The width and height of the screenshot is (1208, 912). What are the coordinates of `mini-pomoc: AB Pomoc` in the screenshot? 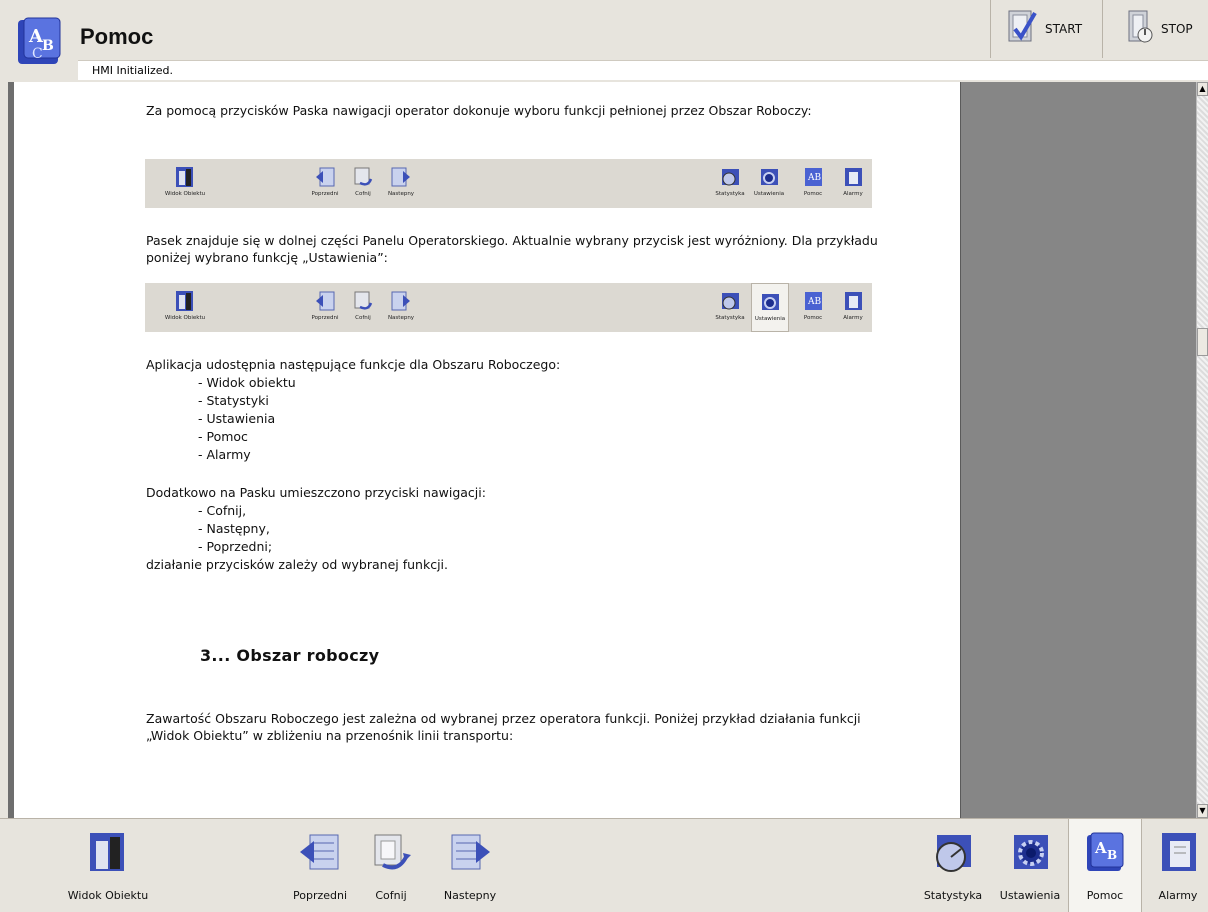 It's located at (813, 307).